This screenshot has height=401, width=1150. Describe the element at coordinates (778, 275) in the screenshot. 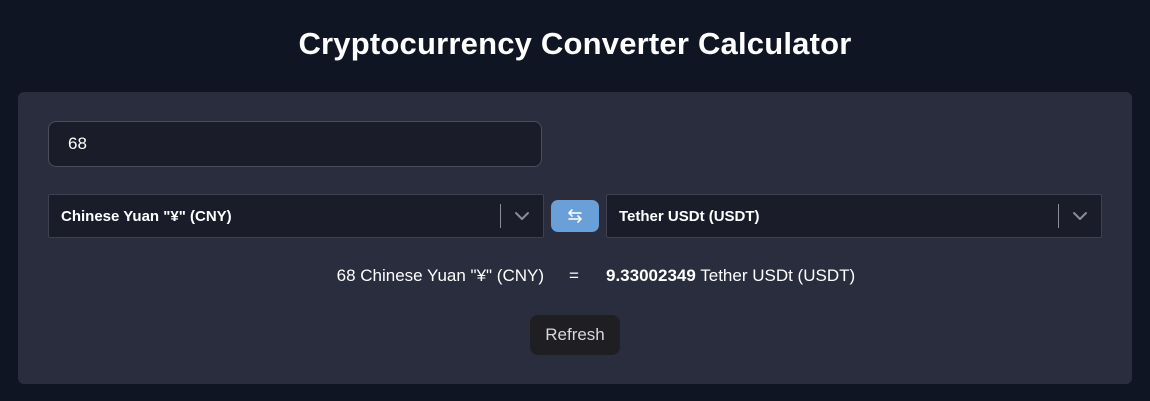

I see `result-to-currency: Tether USDt (USDT)` at that location.